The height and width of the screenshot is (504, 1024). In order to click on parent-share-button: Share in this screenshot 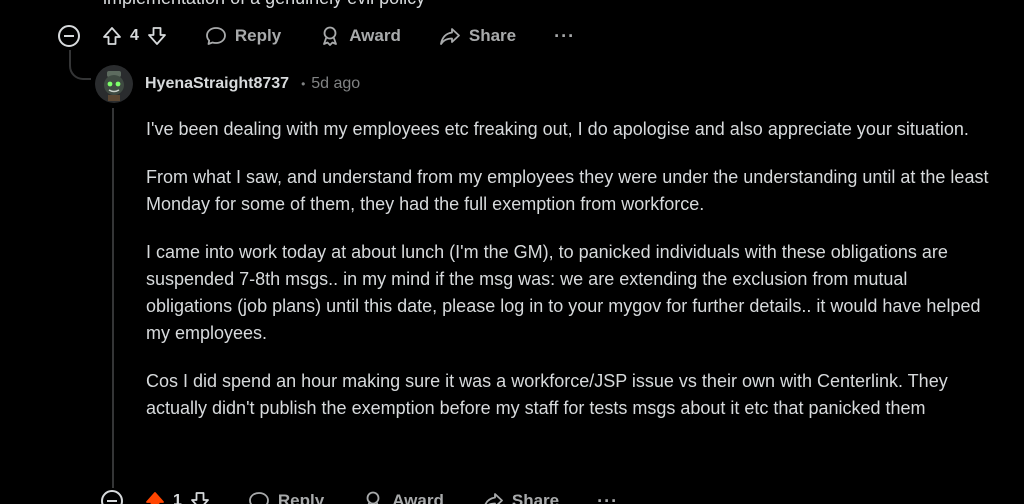, I will do `click(477, 36)`.